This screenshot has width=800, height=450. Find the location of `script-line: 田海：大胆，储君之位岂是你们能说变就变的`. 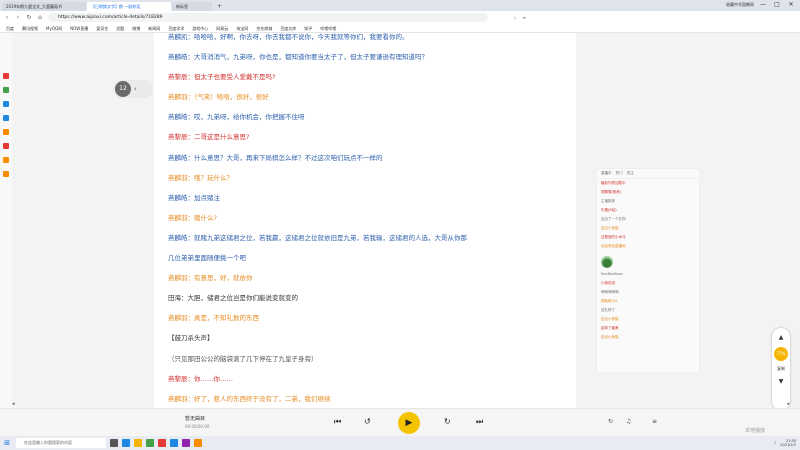

script-line: 田海：大胆，储君之位岂是你们能说变就变的 is located at coordinates (233, 298).